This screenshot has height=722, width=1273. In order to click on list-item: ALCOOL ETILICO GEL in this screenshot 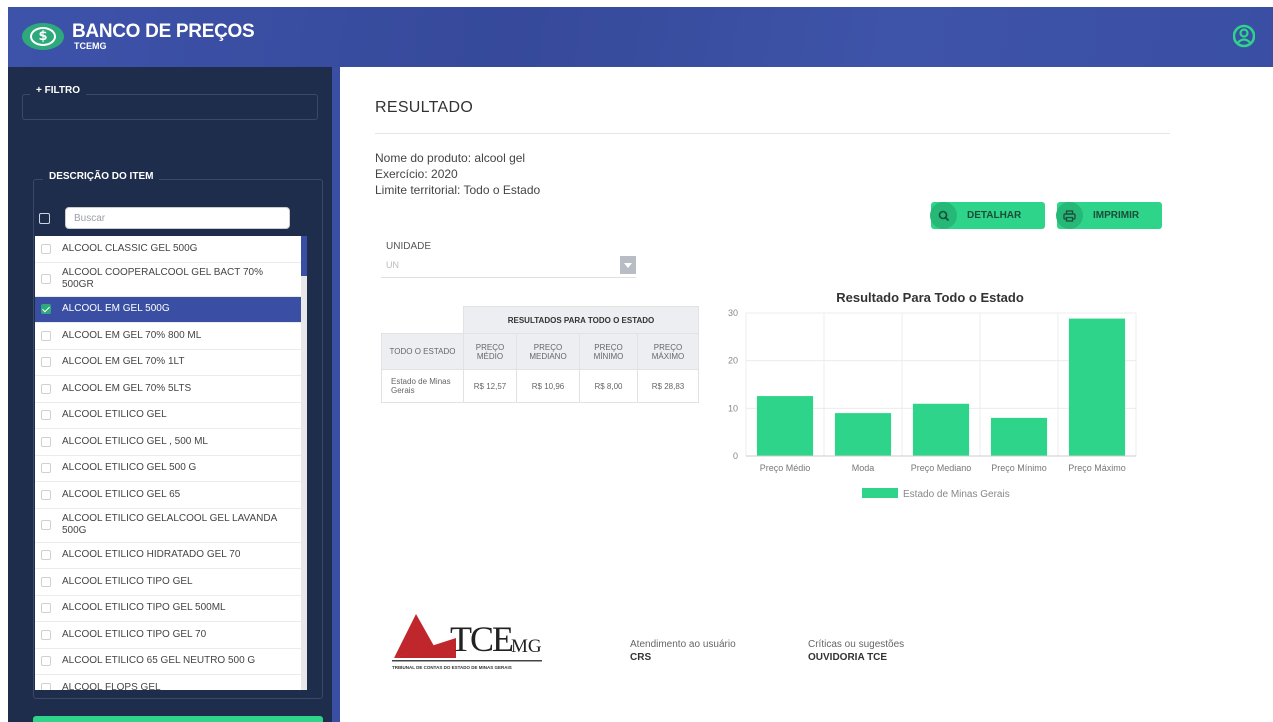, I will do `click(168, 416)`.